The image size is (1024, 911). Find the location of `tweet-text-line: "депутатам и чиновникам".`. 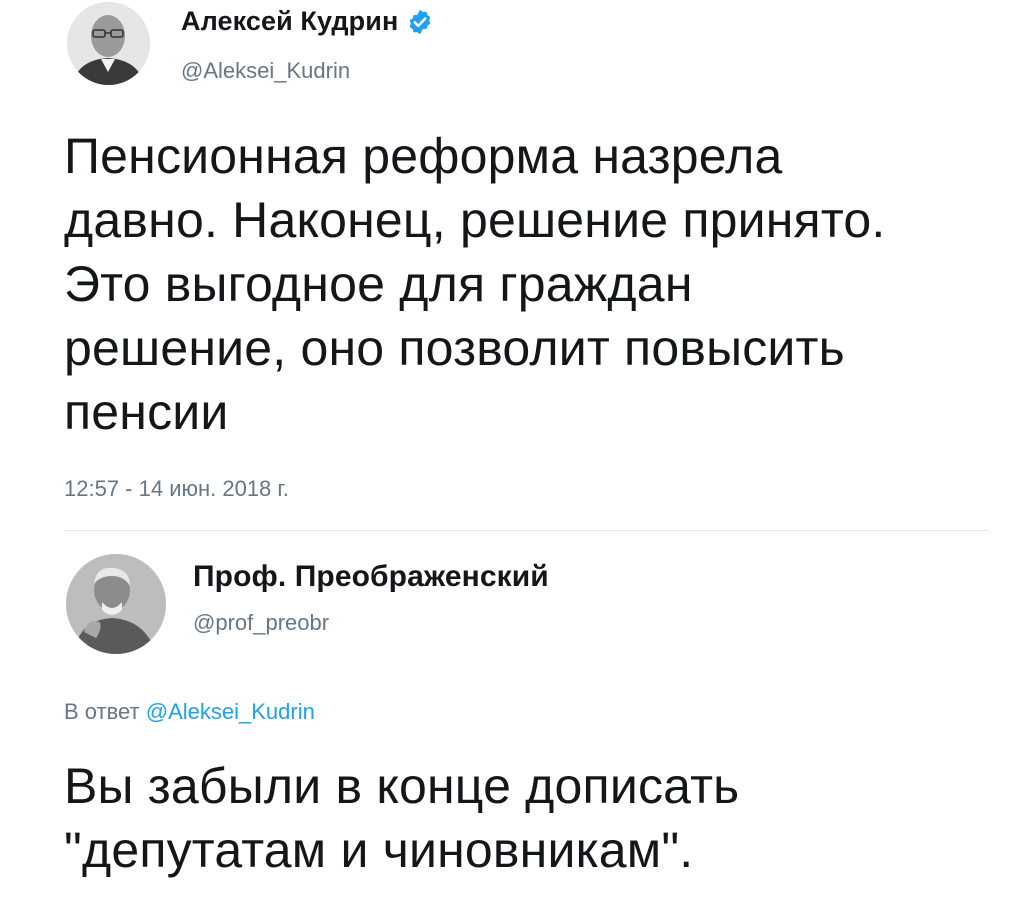

tweet-text-line: "депутатам и чиновникам". is located at coordinates (379, 850).